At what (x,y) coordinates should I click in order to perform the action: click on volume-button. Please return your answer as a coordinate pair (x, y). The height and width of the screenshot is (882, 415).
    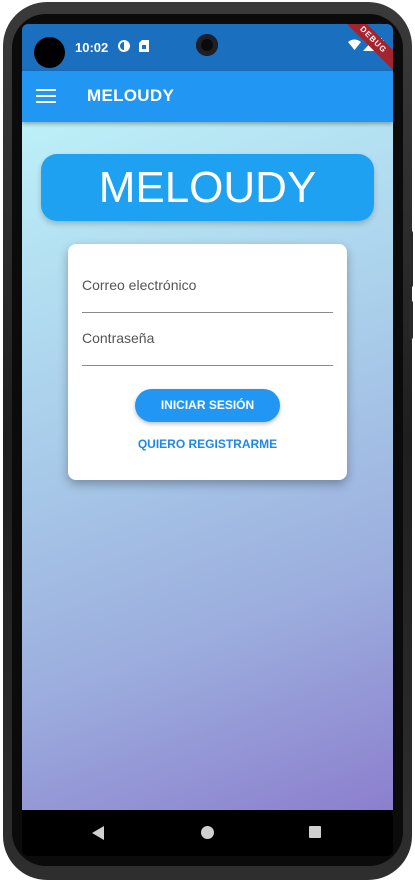
    Looking at the image, I should click on (411, 259).